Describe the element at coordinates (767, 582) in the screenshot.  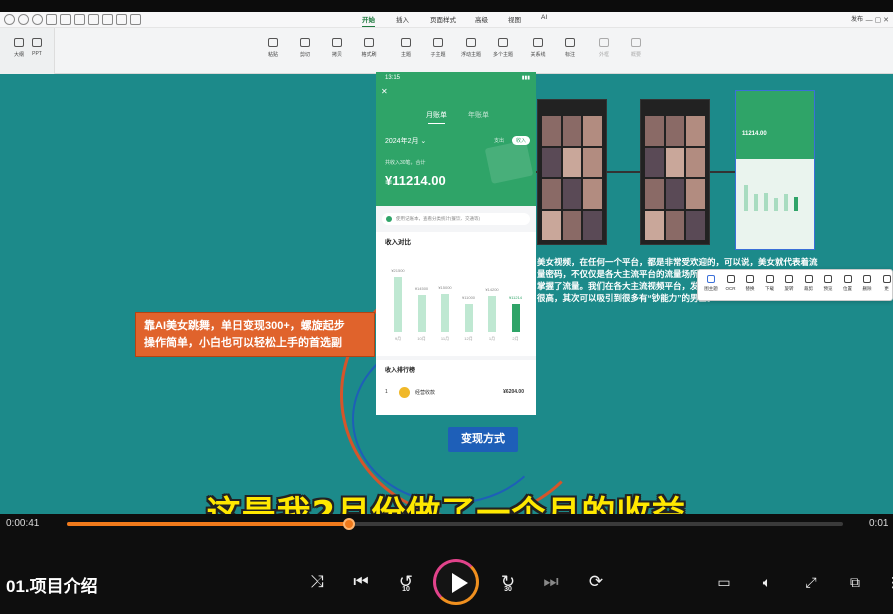
I see `volume-icon: 🔈︎` at that location.